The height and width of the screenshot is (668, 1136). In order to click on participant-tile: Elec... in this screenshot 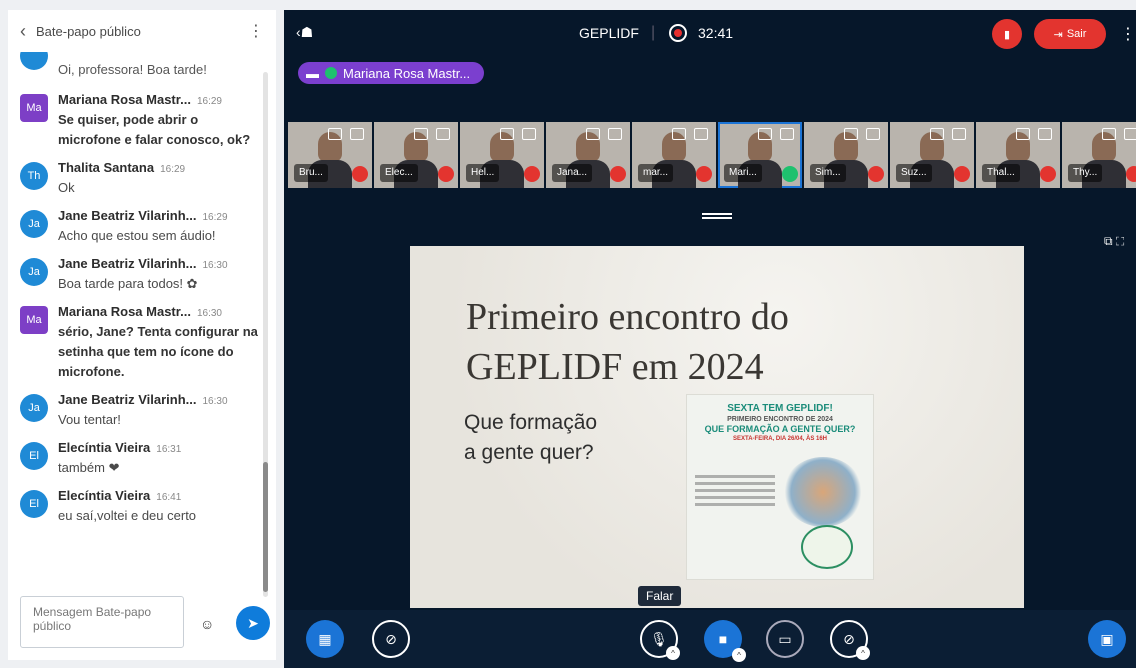, I will do `click(416, 155)`.